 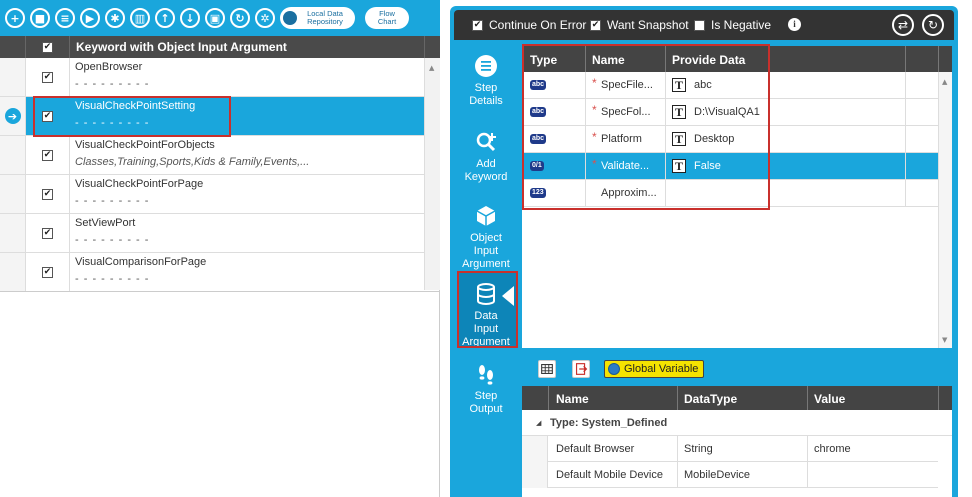 I want to click on footprints-icon, so click(x=486, y=375).